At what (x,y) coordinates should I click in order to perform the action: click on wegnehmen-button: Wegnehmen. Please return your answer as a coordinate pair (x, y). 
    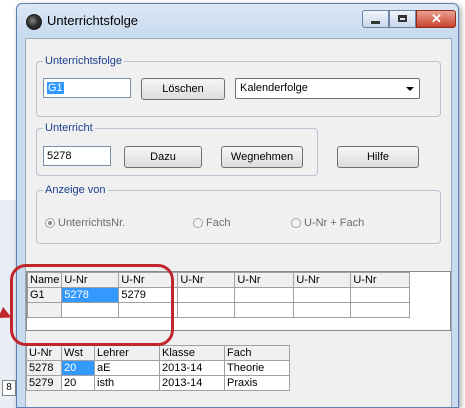
    Looking at the image, I should click on (262, 157).